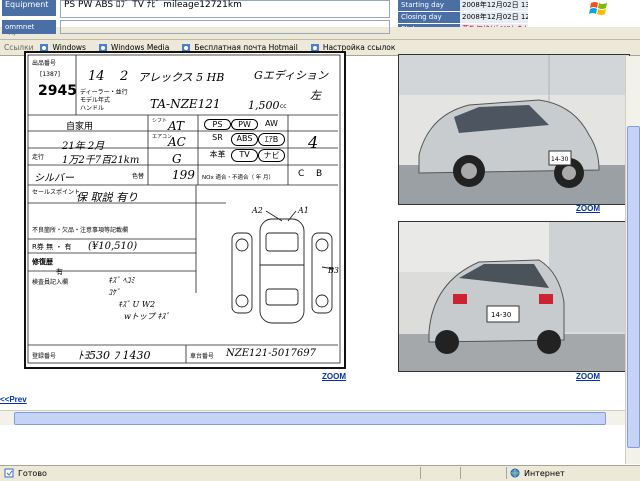  I want to click on starting-value: 2008年12月02日 13, so click(494, 5).